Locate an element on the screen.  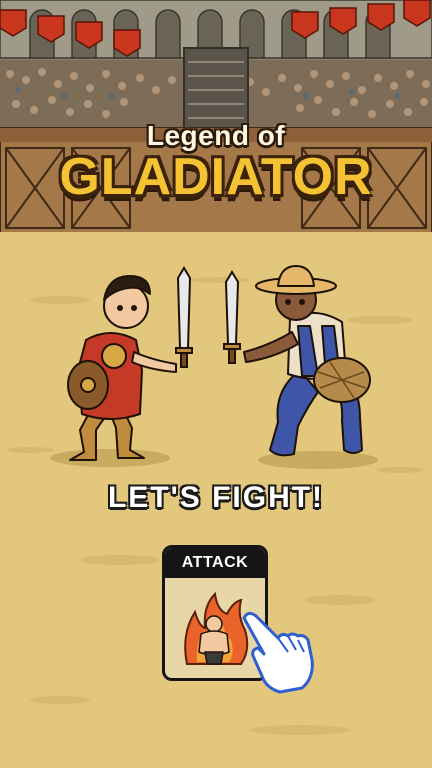
opponent-sword is located at coordinates (232, 317).